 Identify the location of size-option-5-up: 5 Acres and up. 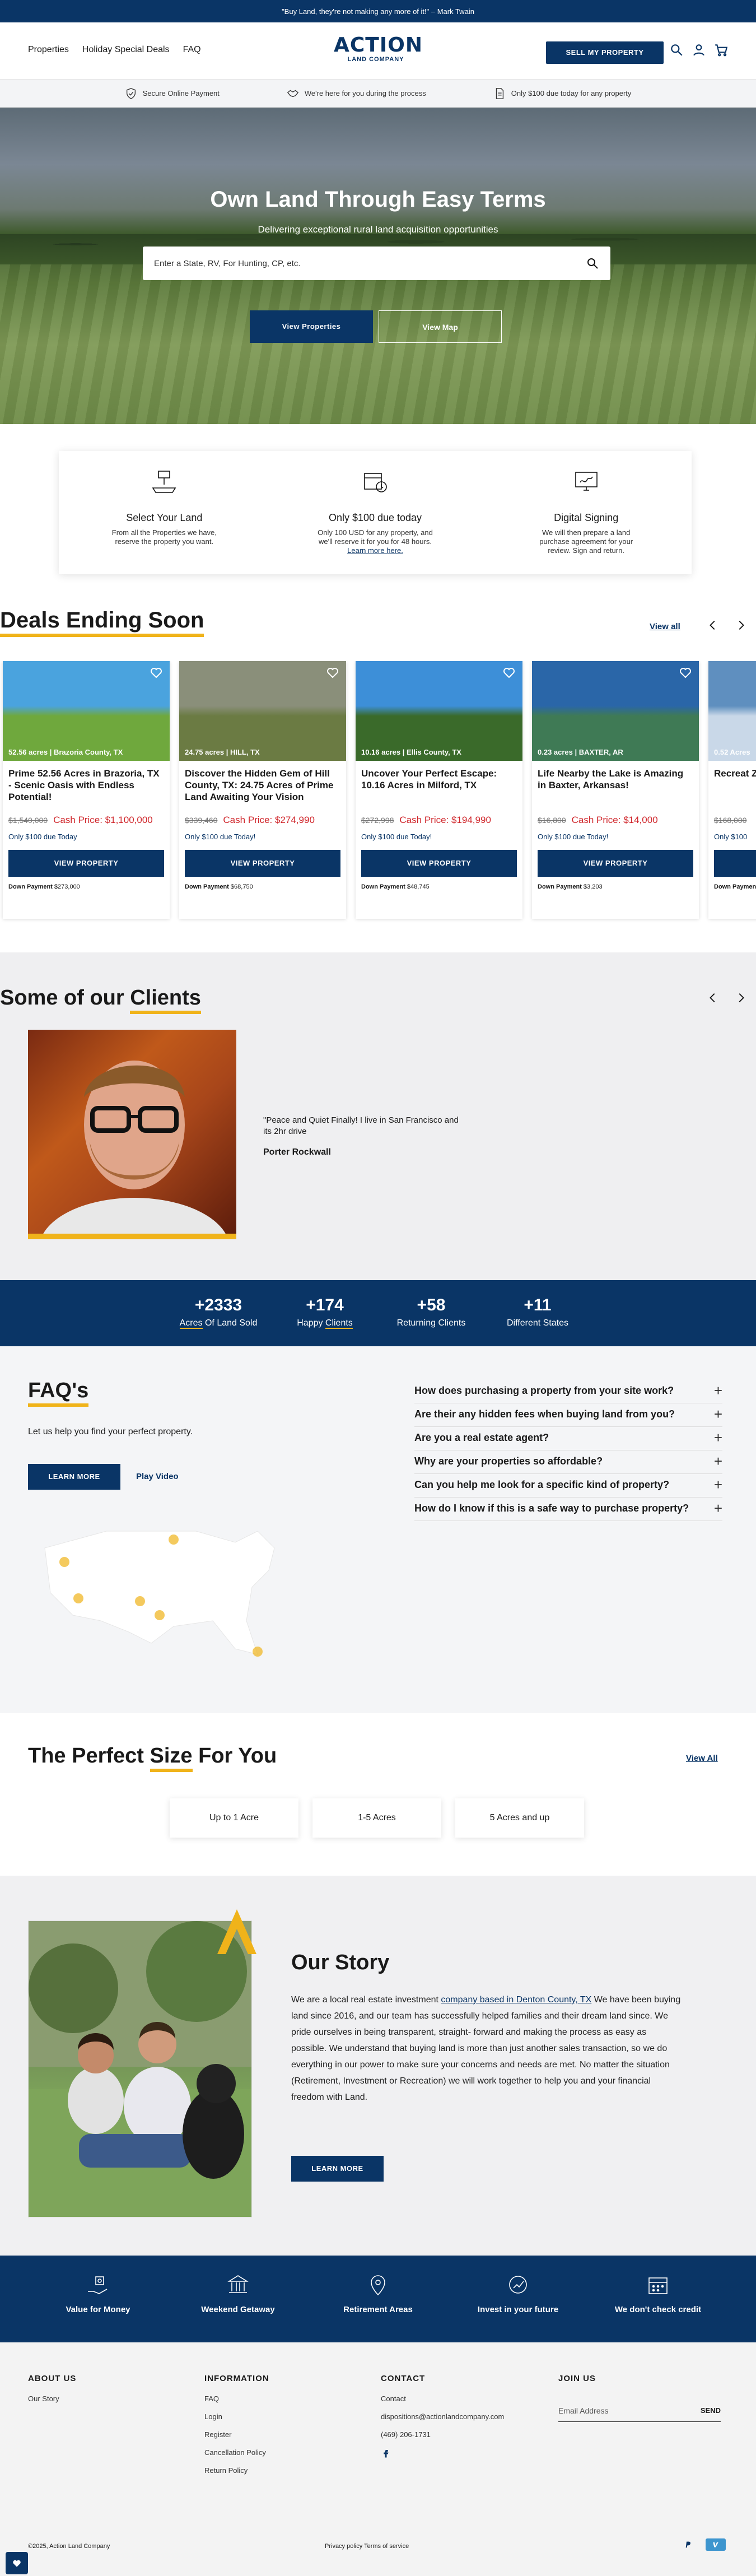
(520, 1818).